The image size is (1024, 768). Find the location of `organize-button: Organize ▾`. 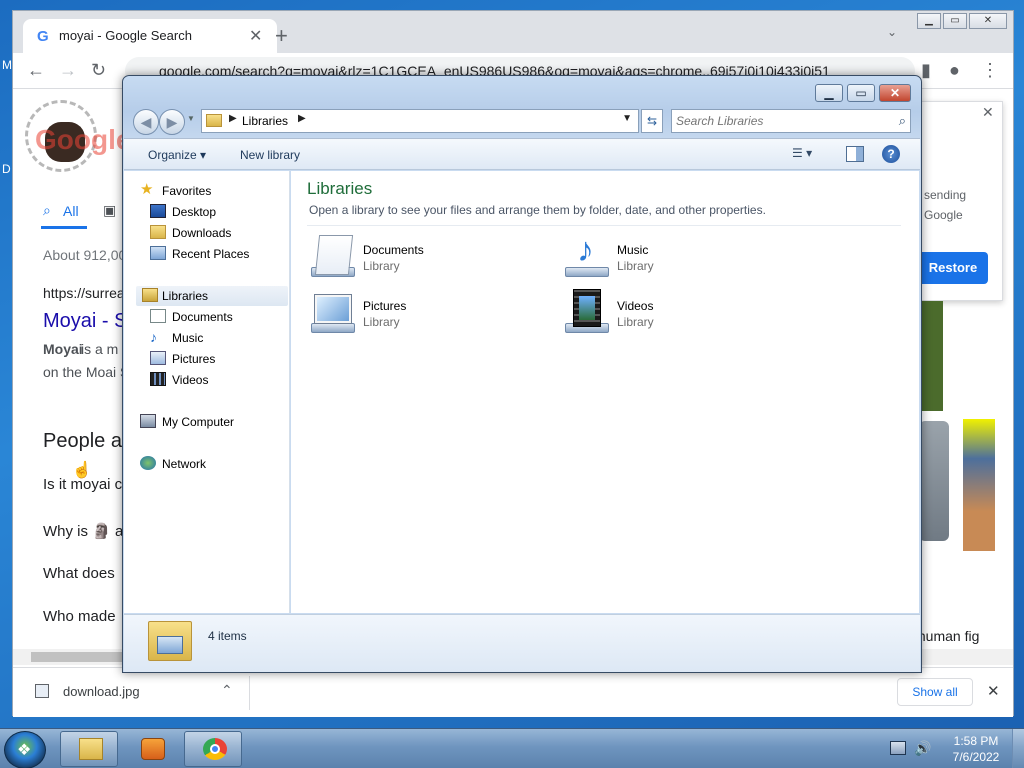

organize-button: Organize ▾ is located at coordinates (177, 155).